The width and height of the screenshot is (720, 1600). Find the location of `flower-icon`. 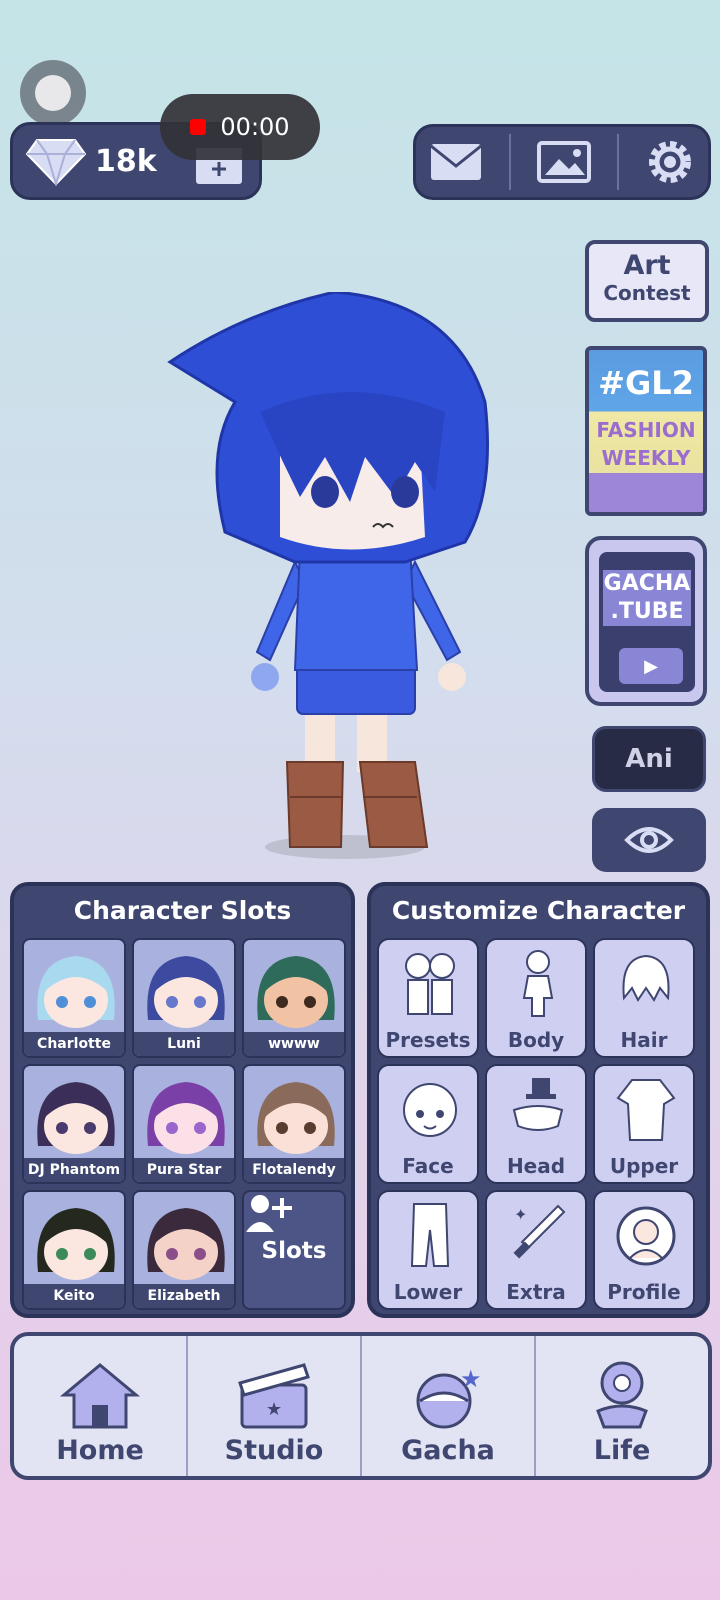

flower-icon is located at coordinates (622, 1395).